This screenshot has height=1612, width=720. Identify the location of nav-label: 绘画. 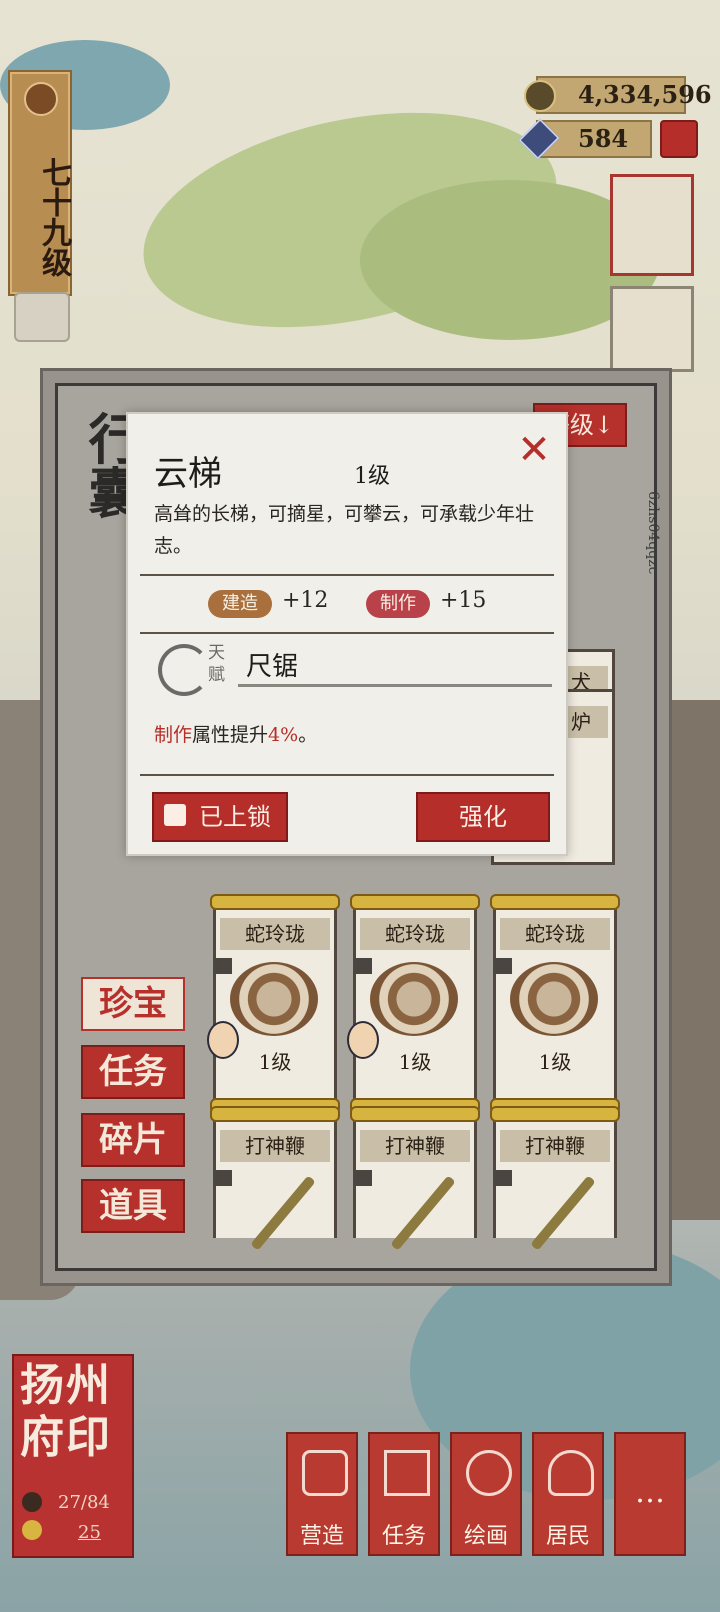
(485, 1536).